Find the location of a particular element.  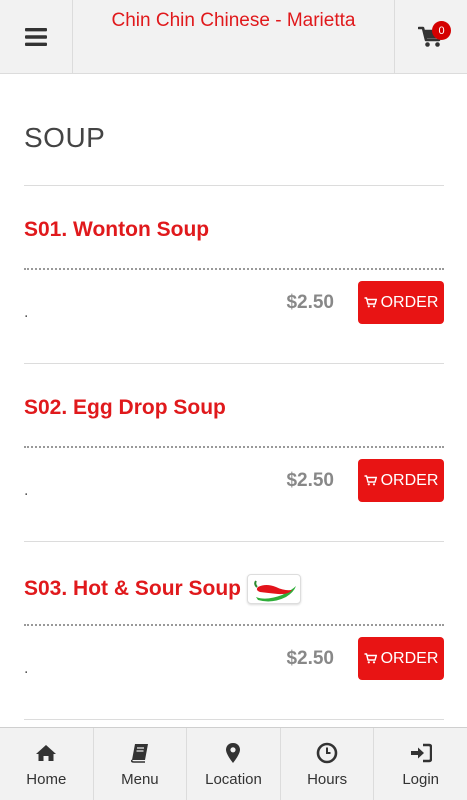

section-title: SOUP is located at coordinates (65, 137).